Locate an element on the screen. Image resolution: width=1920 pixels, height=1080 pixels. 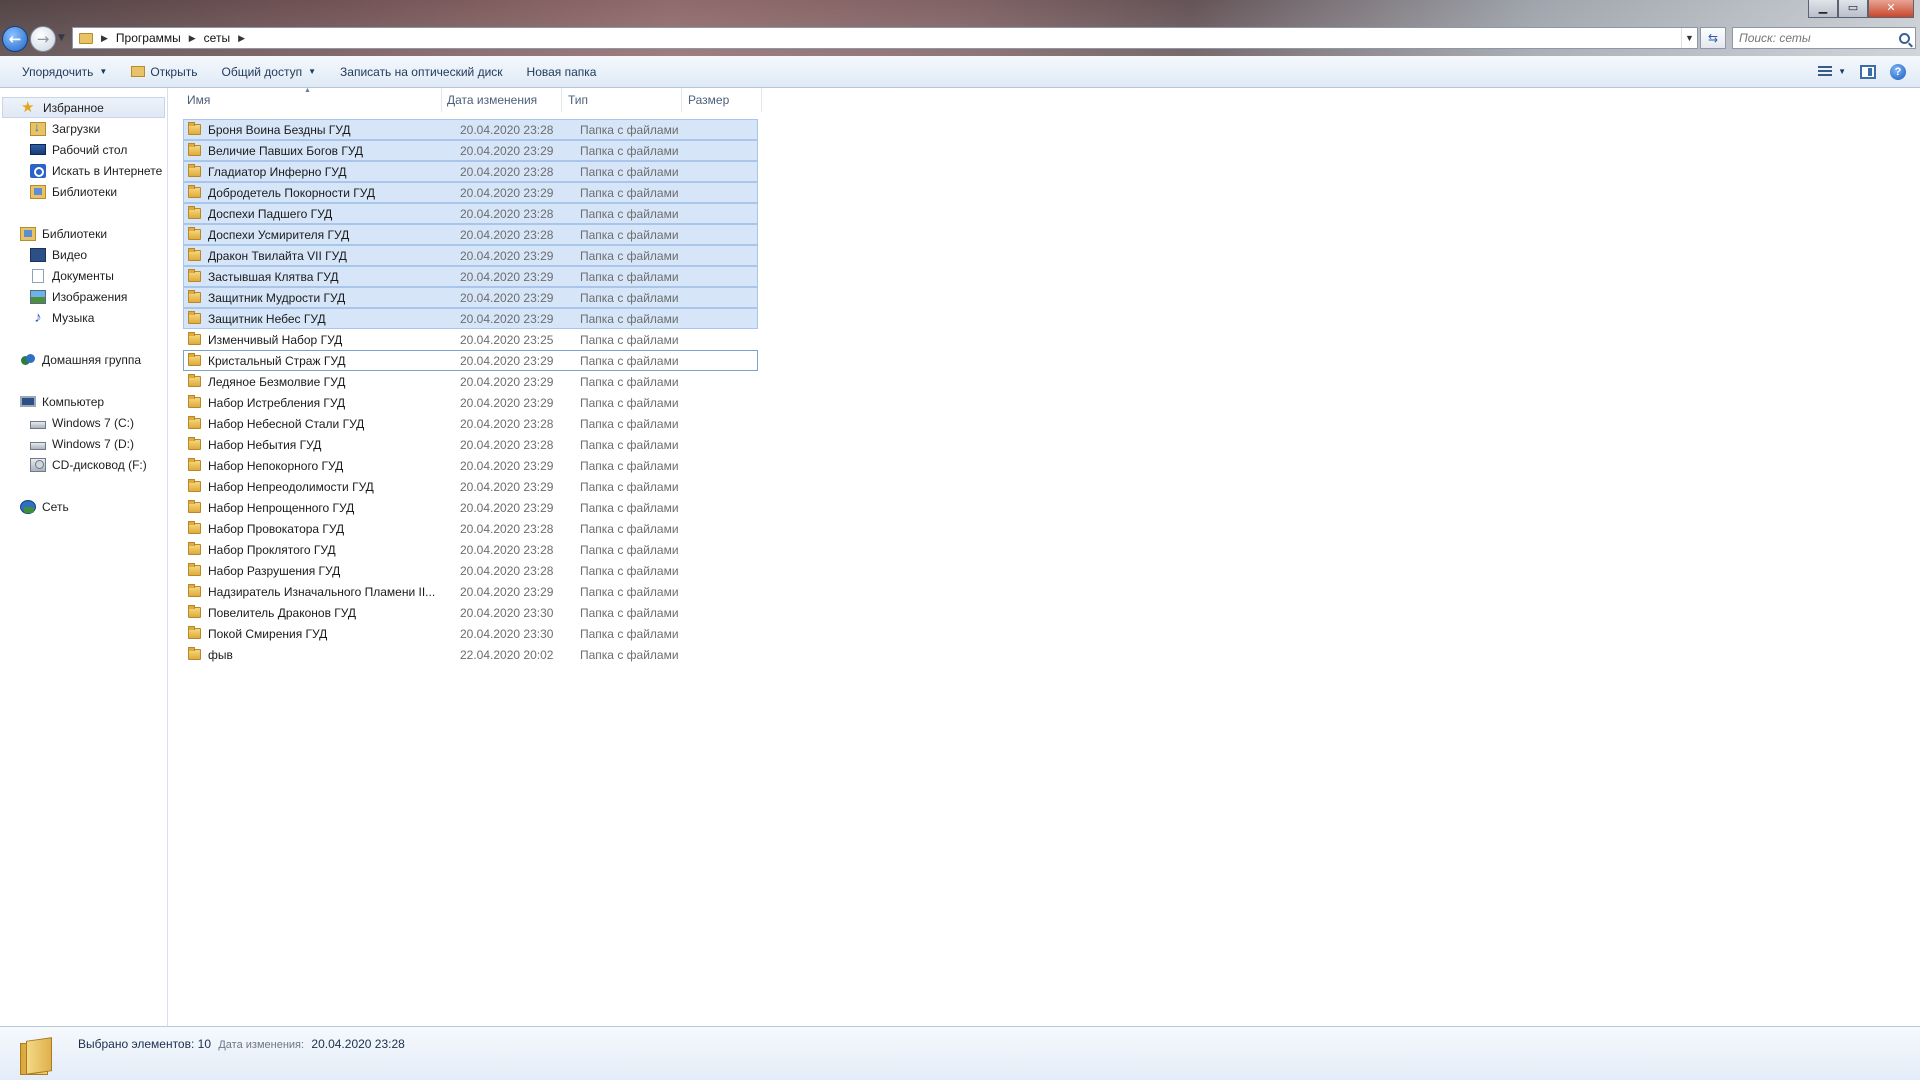
nav-drive-d: Windows 7 (D:) is located at coordinates (83, 443).